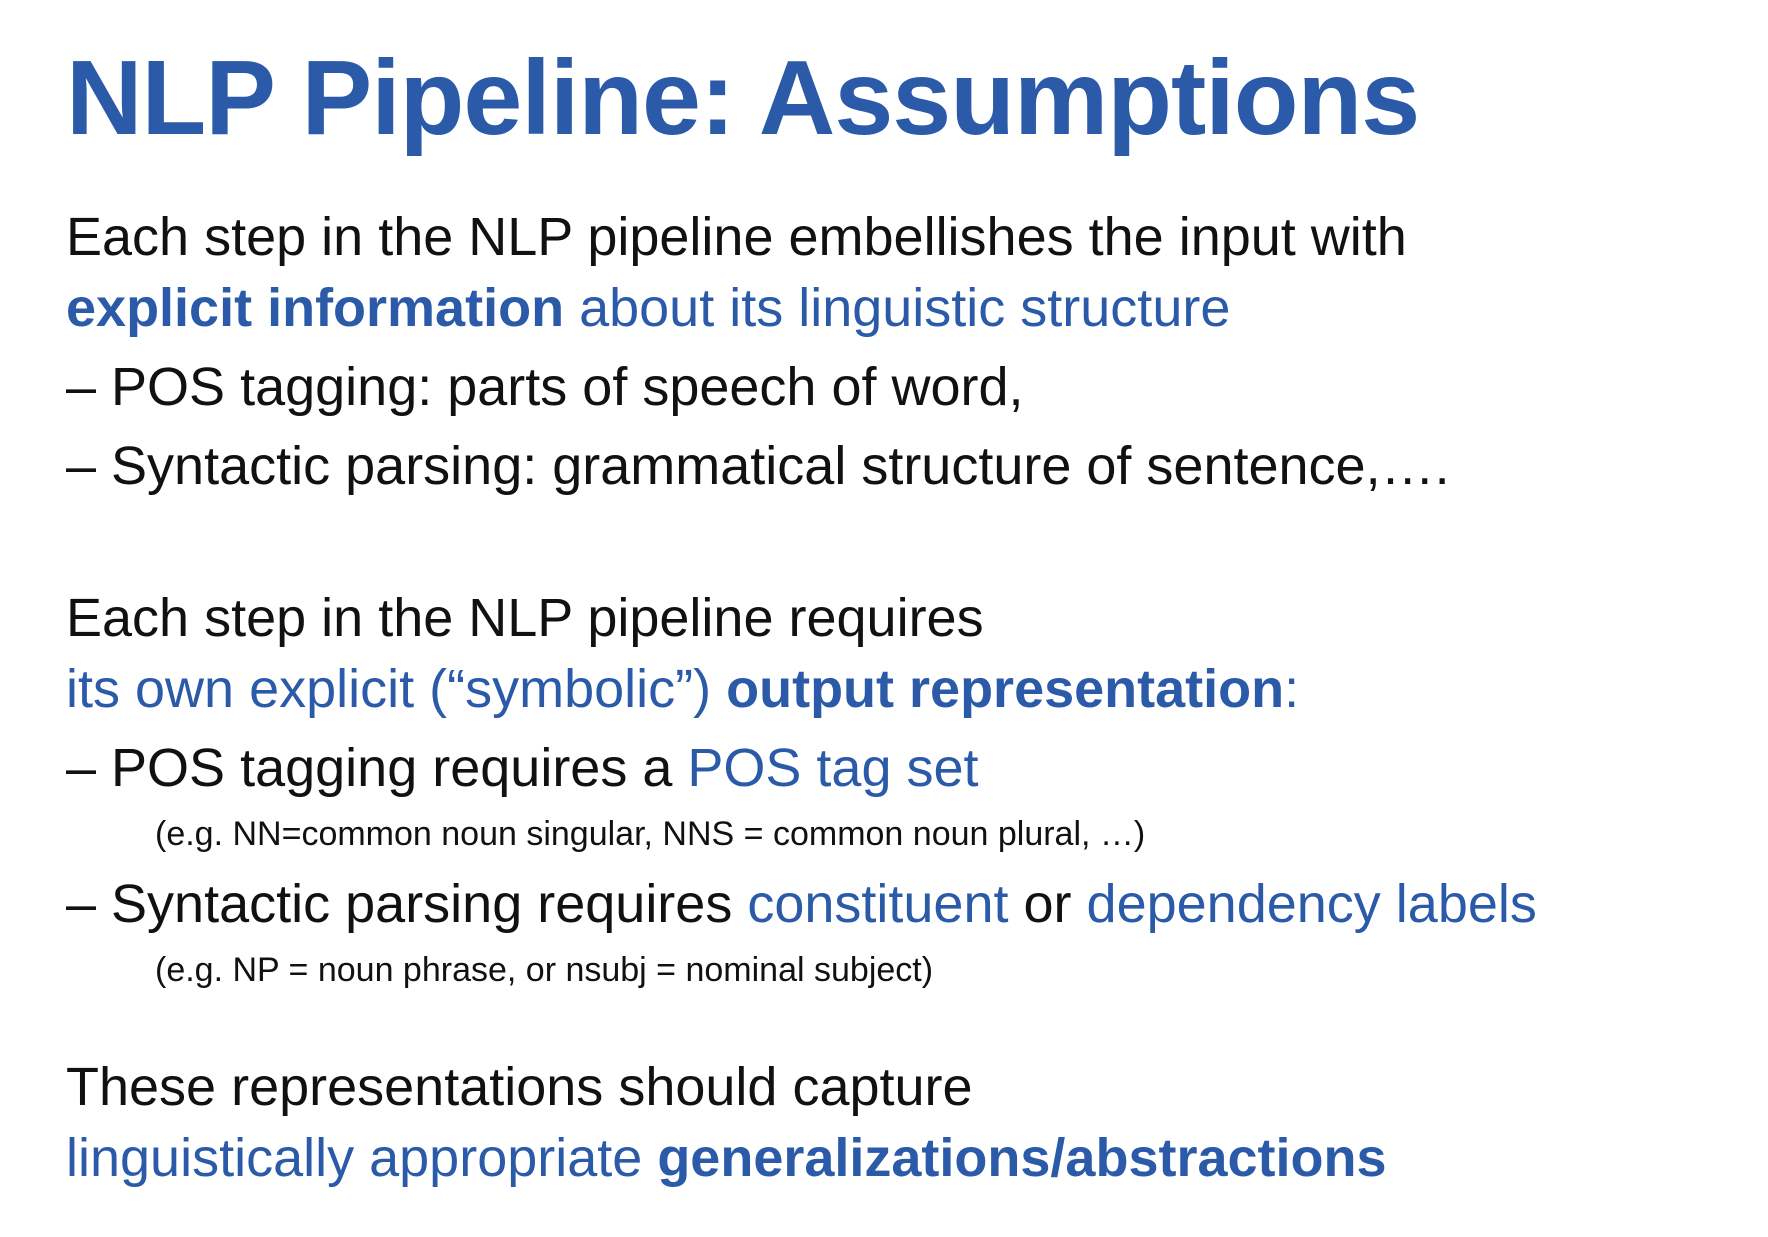  Describe the element at coordinates (1047, 904) in the screenshot. I see `section2-bullet-parsing-or: or` at that location.